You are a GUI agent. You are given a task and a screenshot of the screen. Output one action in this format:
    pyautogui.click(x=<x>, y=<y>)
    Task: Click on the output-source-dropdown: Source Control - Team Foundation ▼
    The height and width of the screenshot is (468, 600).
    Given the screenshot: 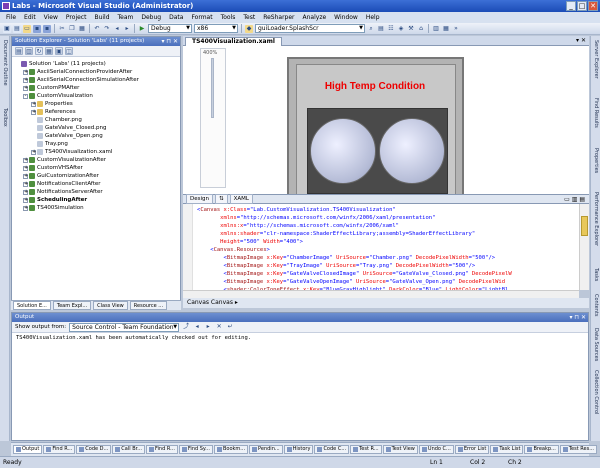 What is the action you would take?
    pyautogui.click(x=124, y=327)
    